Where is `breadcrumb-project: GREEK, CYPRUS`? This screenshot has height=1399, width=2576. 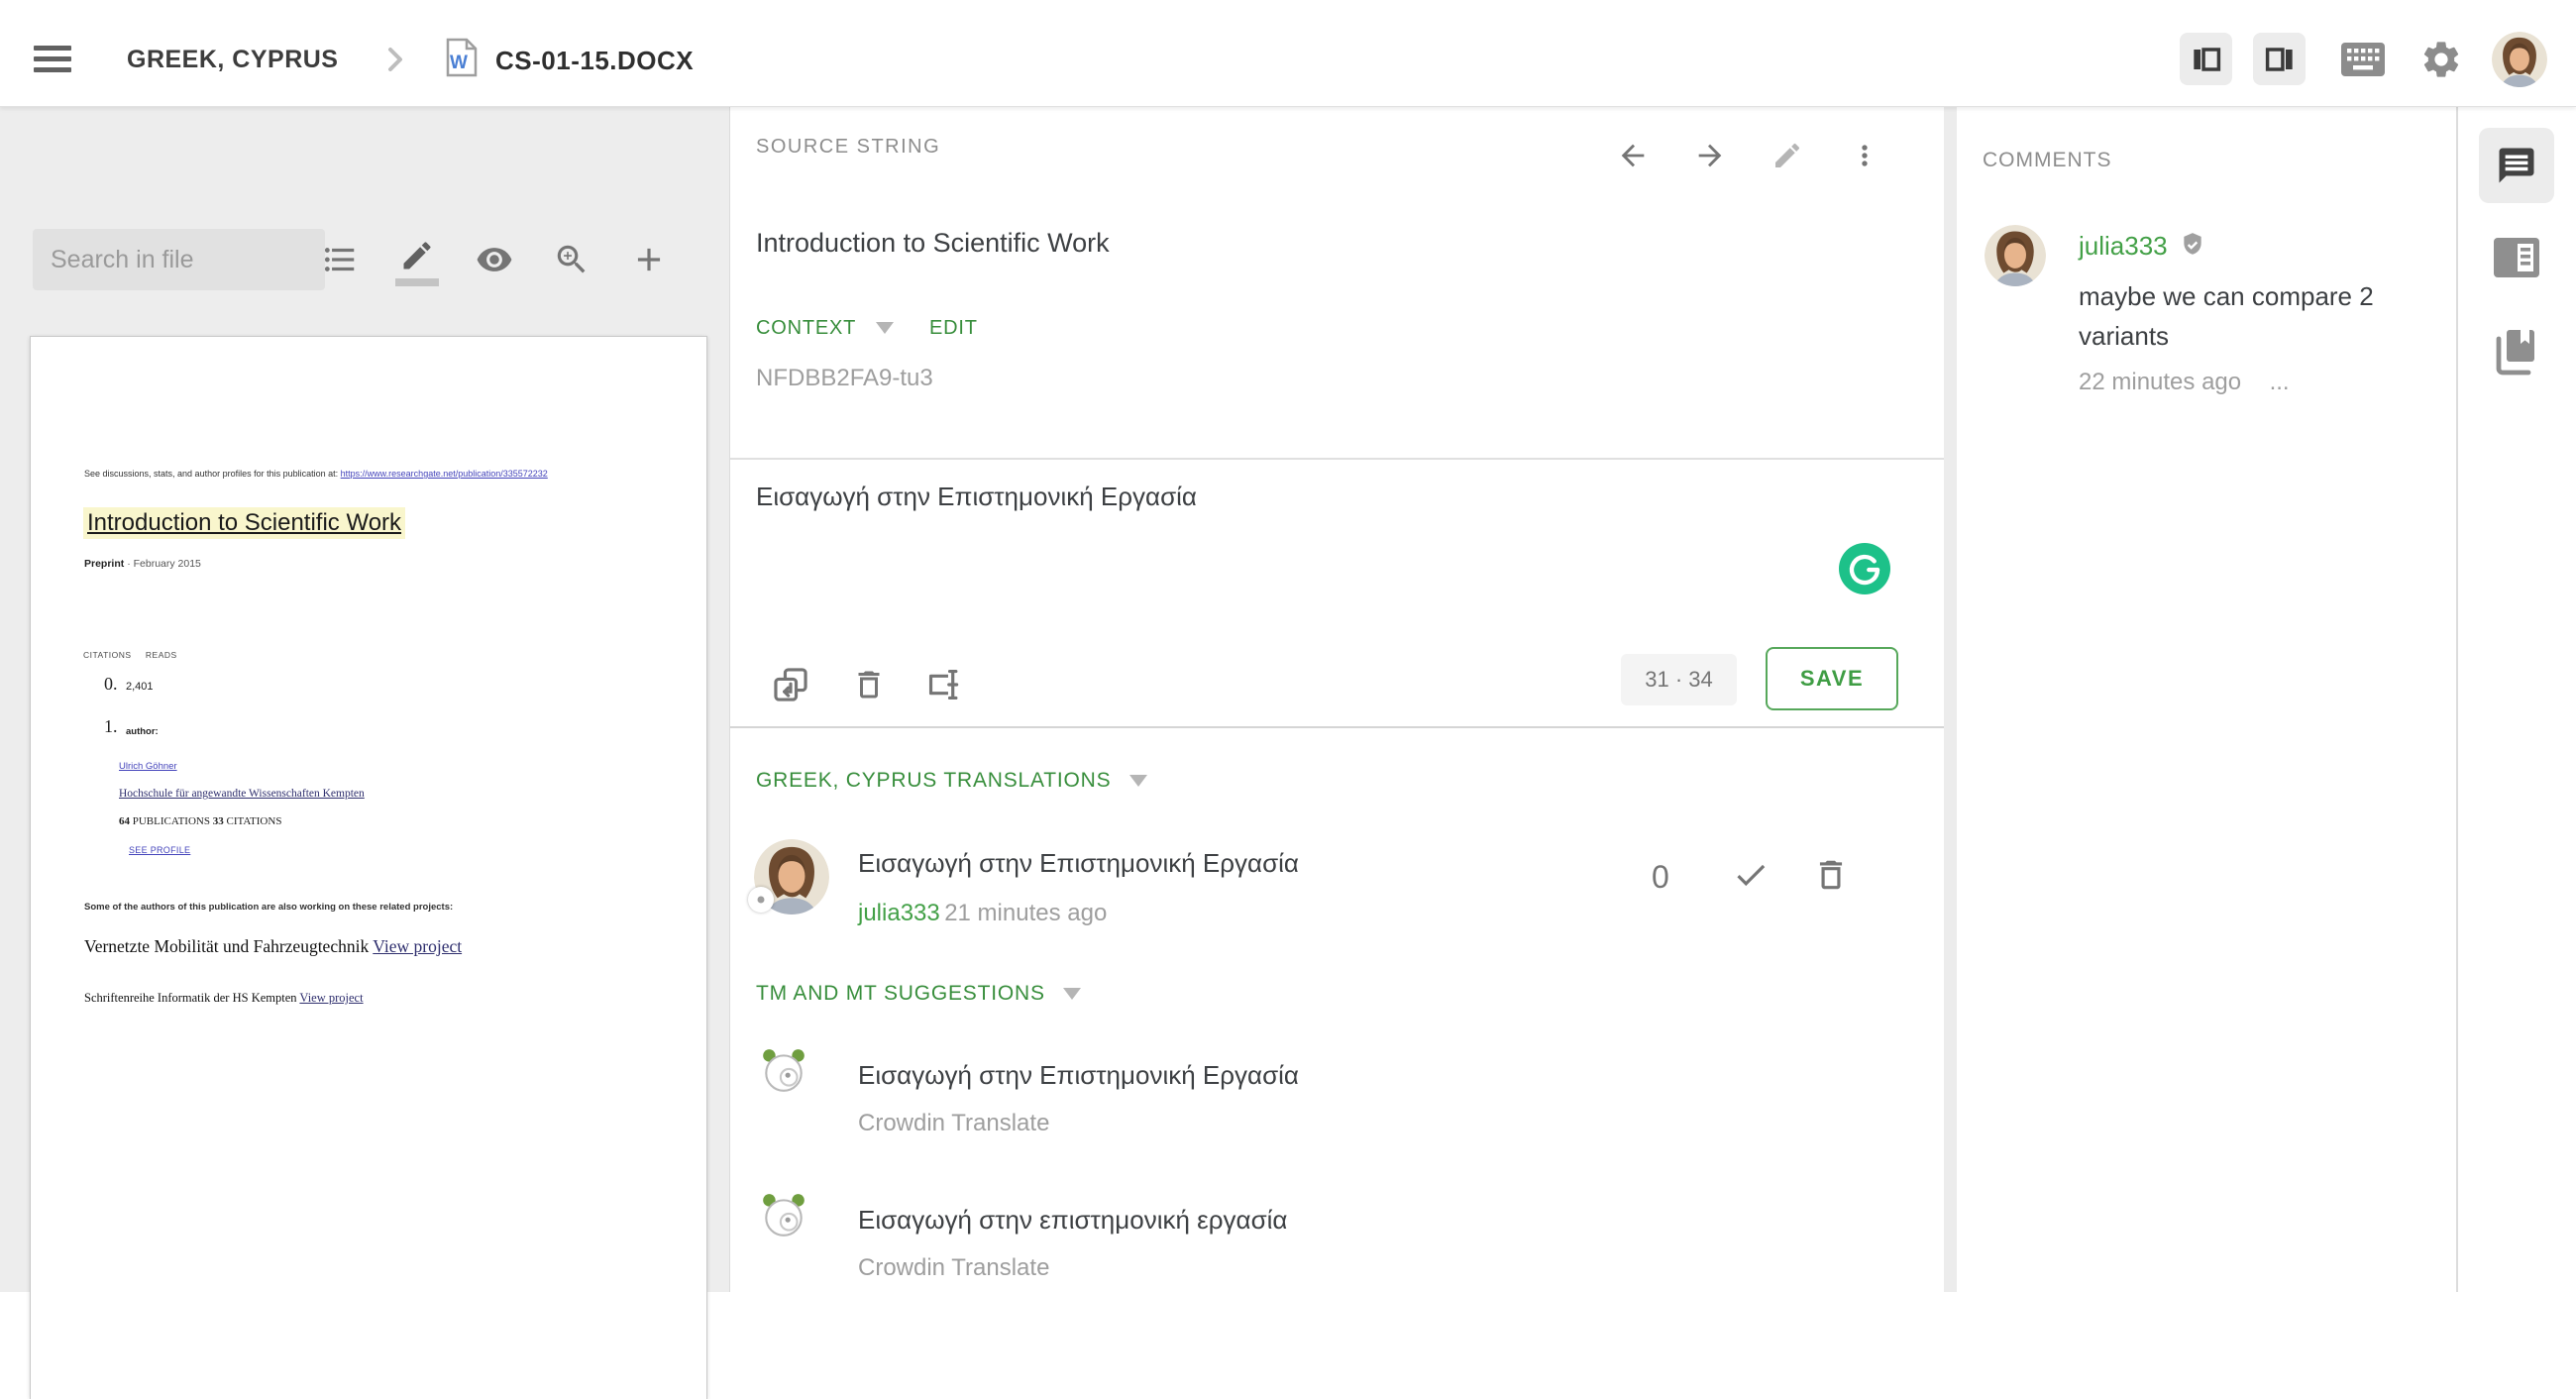
breadcrumb-project: GREEK, CYPRUS is located at coordinates (232, 60).